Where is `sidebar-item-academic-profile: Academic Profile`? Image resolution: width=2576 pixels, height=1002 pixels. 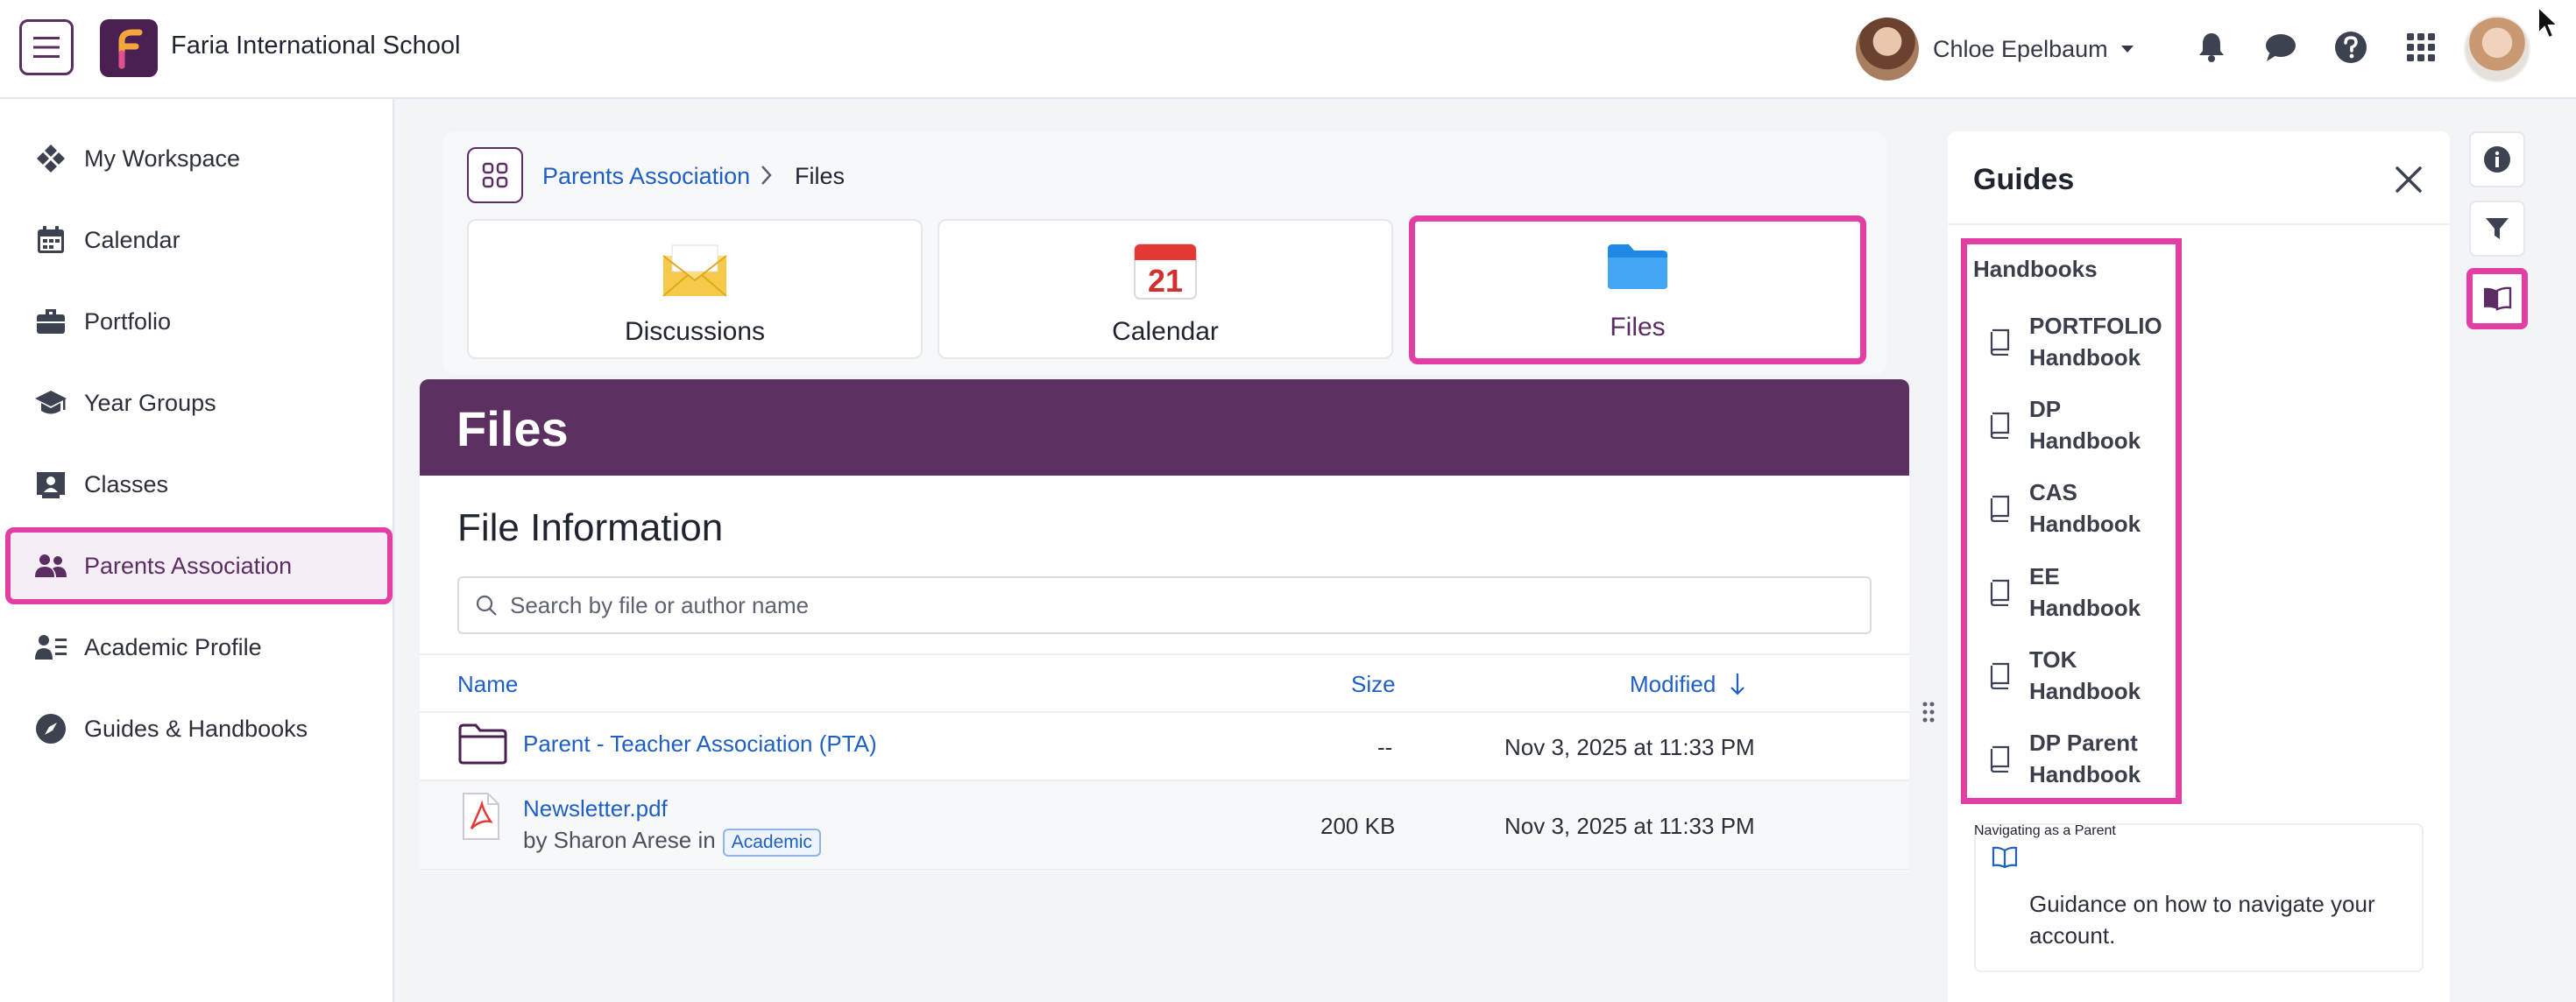 sidebar-item-academic-profile: Academic Profile is located at coordinates (199, 647).